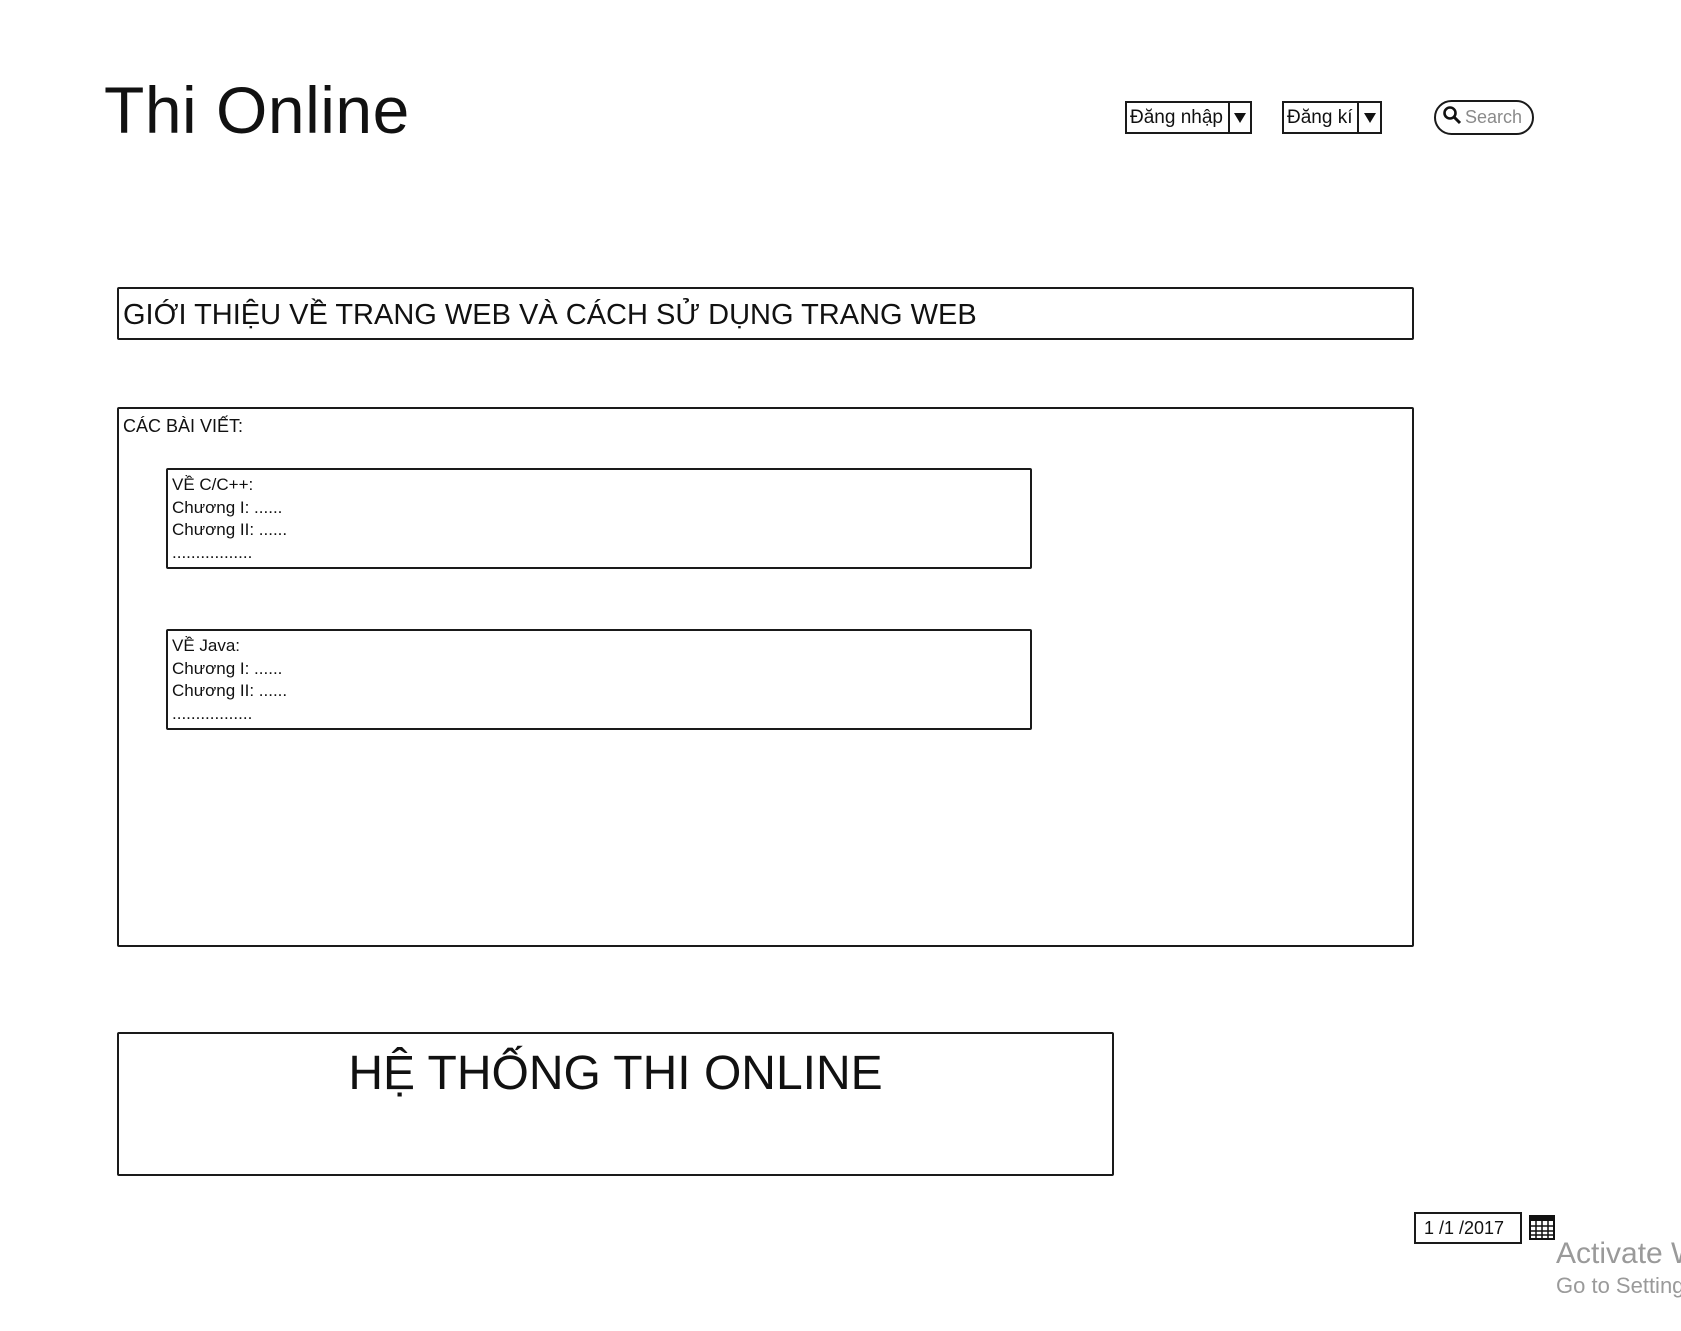  Describe the element at coordinates (1452, 117) in the screenshot. I see `search-icon` at that location.